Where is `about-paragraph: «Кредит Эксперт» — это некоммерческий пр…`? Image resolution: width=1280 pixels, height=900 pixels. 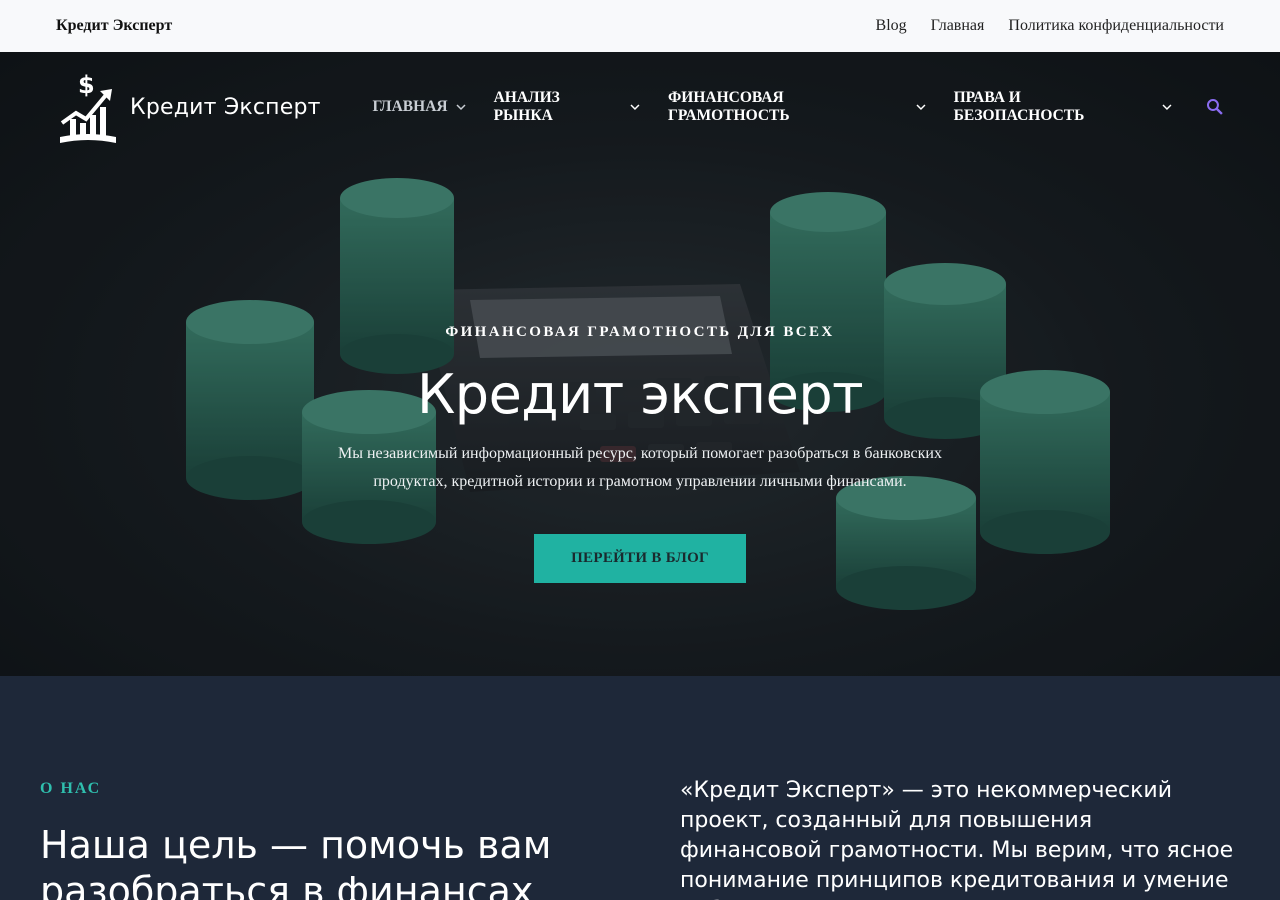 about-paragraph: «Кредит Эксперт» — это некоммерческий пр… is located at coordinates (957, 839).